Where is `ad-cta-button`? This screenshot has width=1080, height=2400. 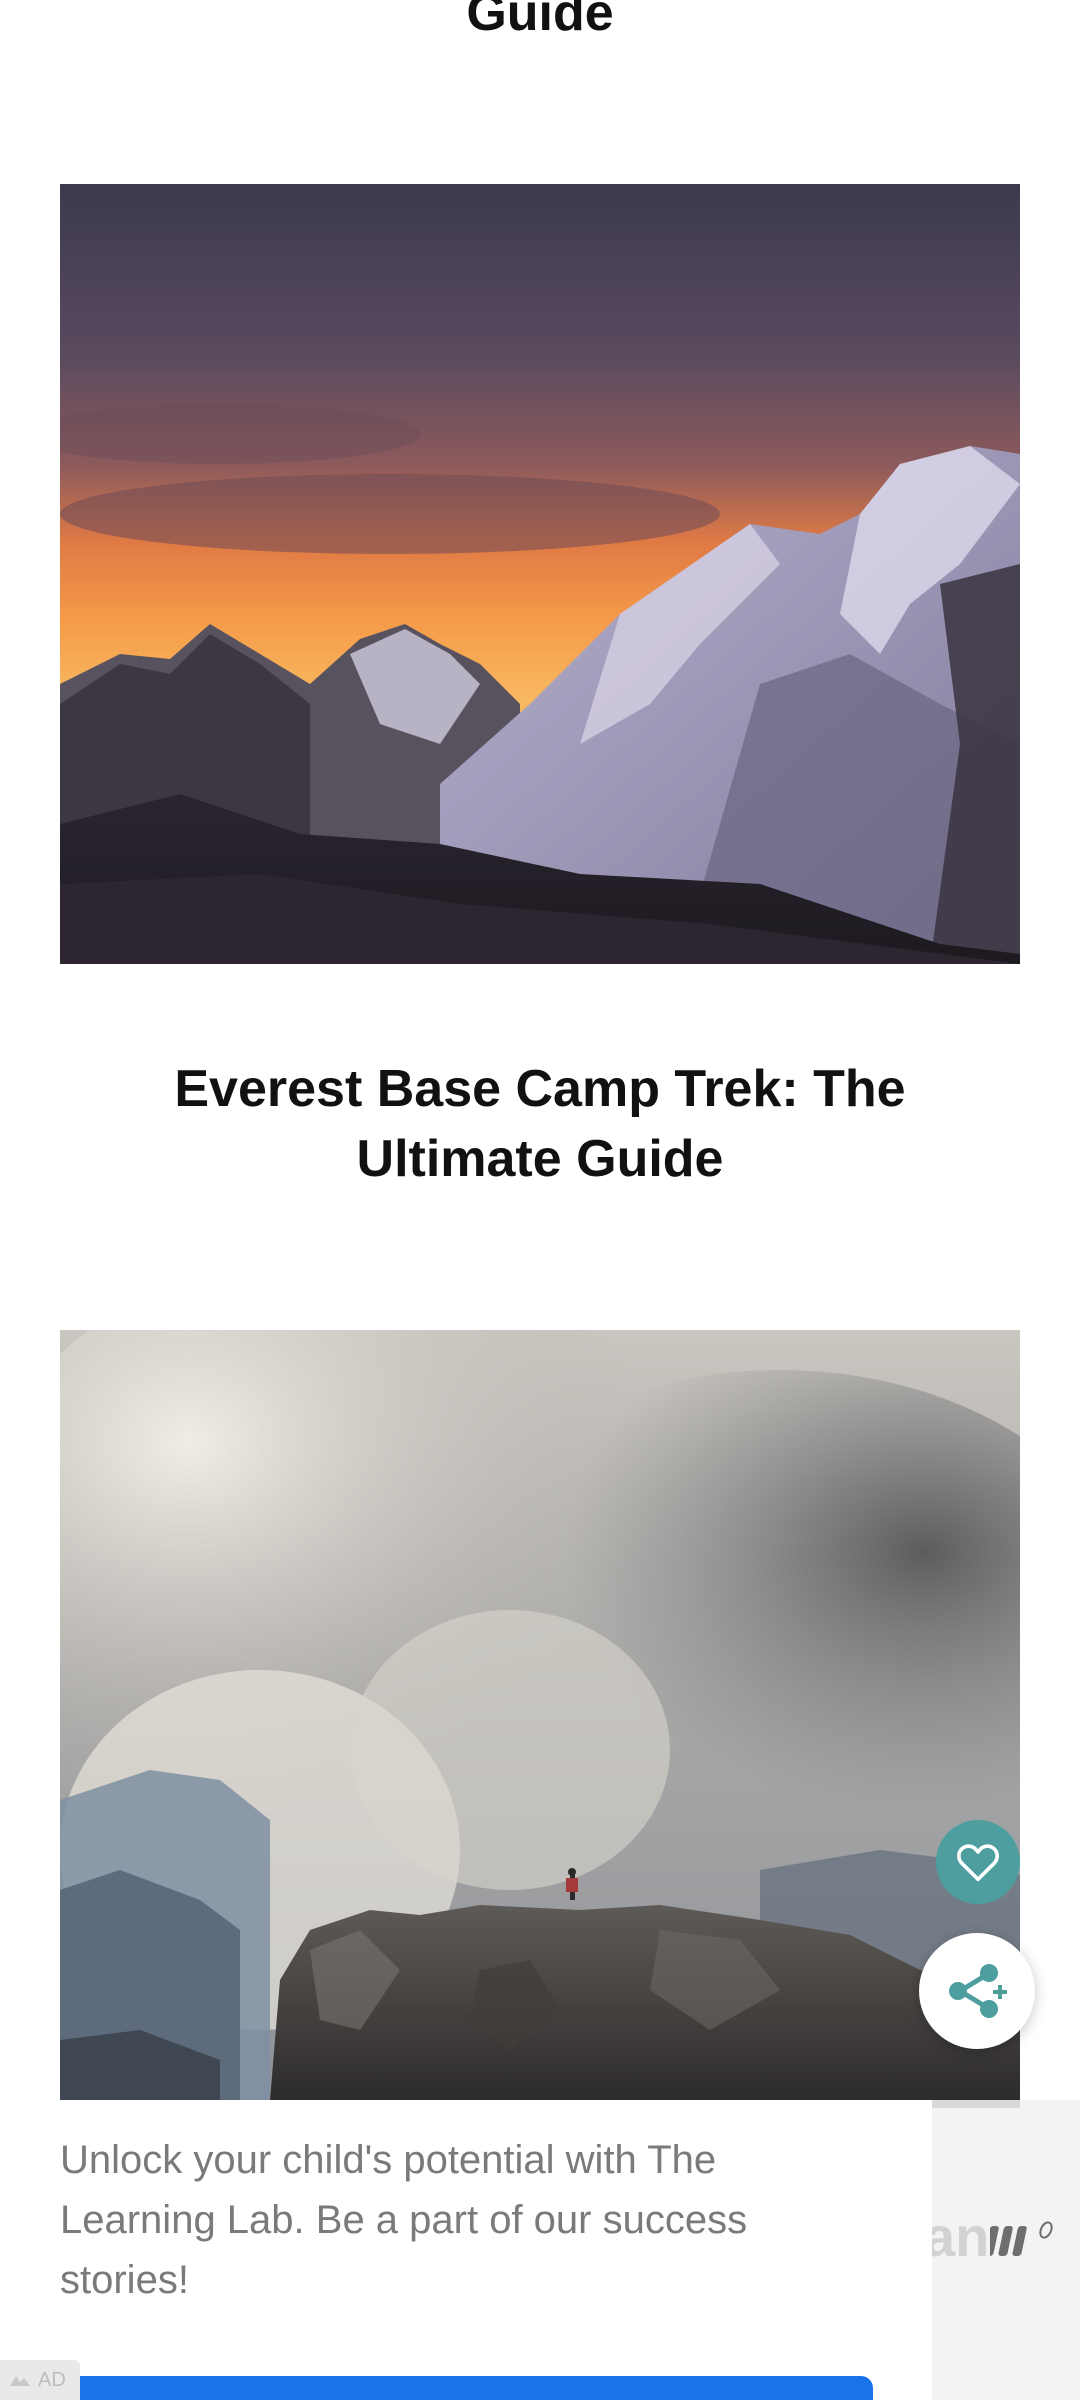 ad-cta-button is located at coordinates (466, 2388).